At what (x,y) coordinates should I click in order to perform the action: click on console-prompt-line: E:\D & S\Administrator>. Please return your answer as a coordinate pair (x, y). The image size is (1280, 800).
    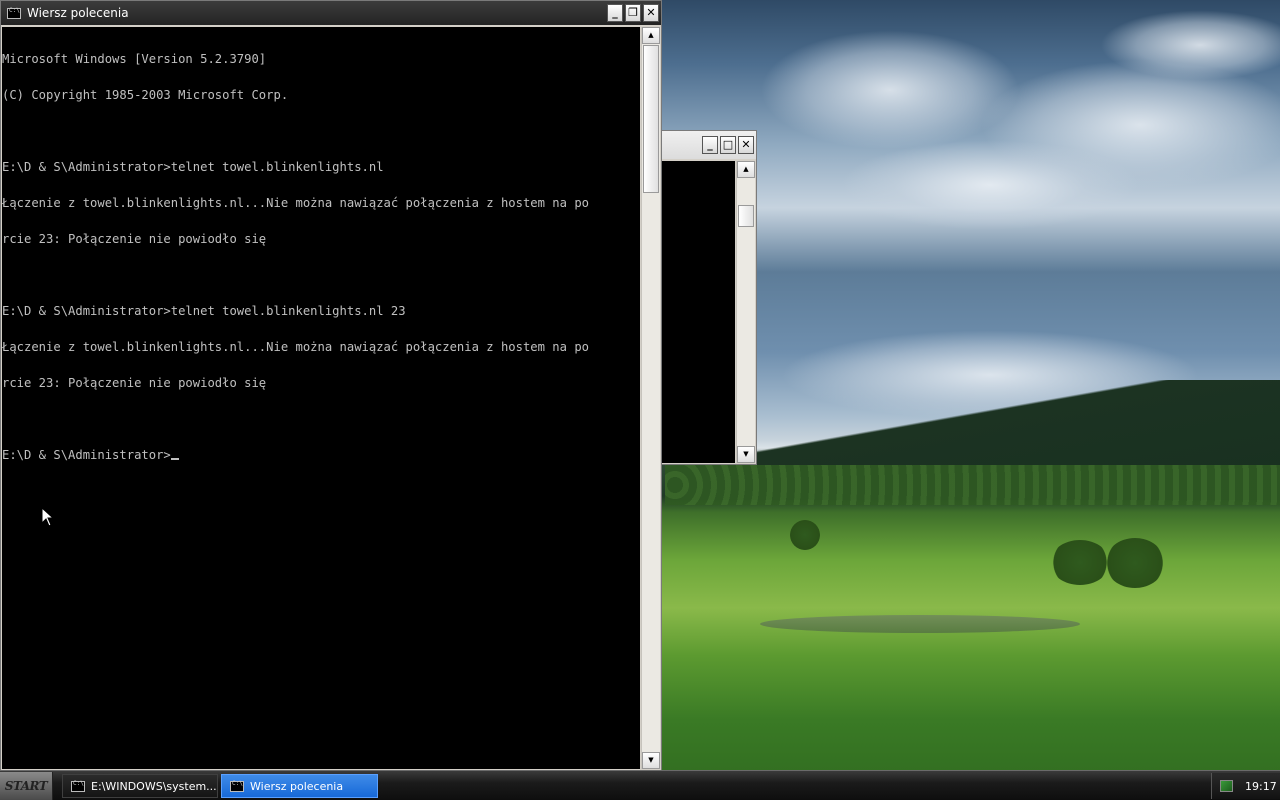
    Looking at the image, I should click on (321, 455).